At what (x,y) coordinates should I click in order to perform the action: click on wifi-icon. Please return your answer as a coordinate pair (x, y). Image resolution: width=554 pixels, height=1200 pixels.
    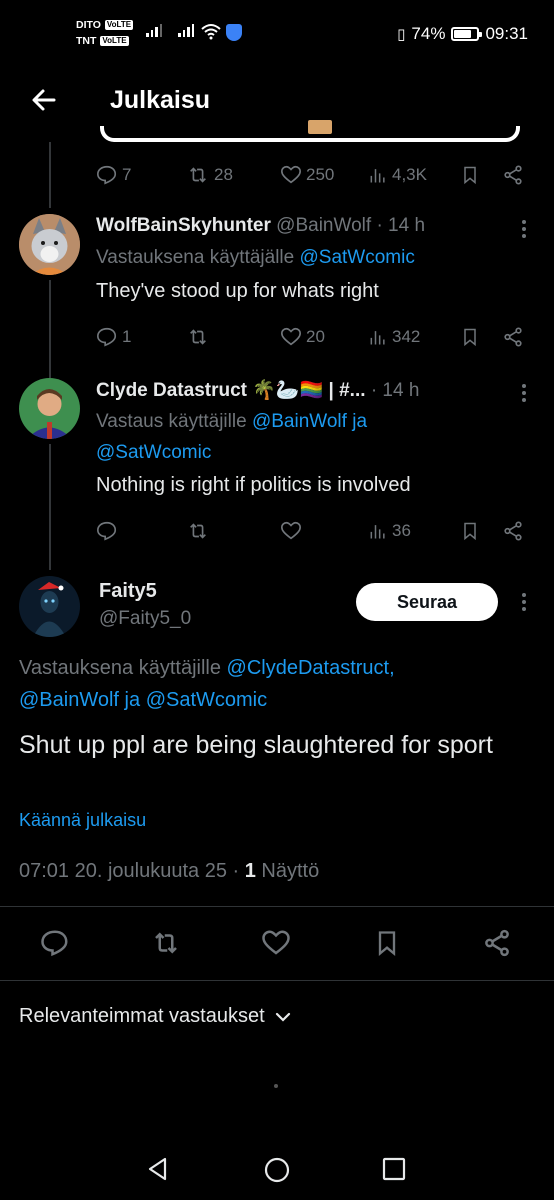
    Looking at the image, I should click on (211, 32).